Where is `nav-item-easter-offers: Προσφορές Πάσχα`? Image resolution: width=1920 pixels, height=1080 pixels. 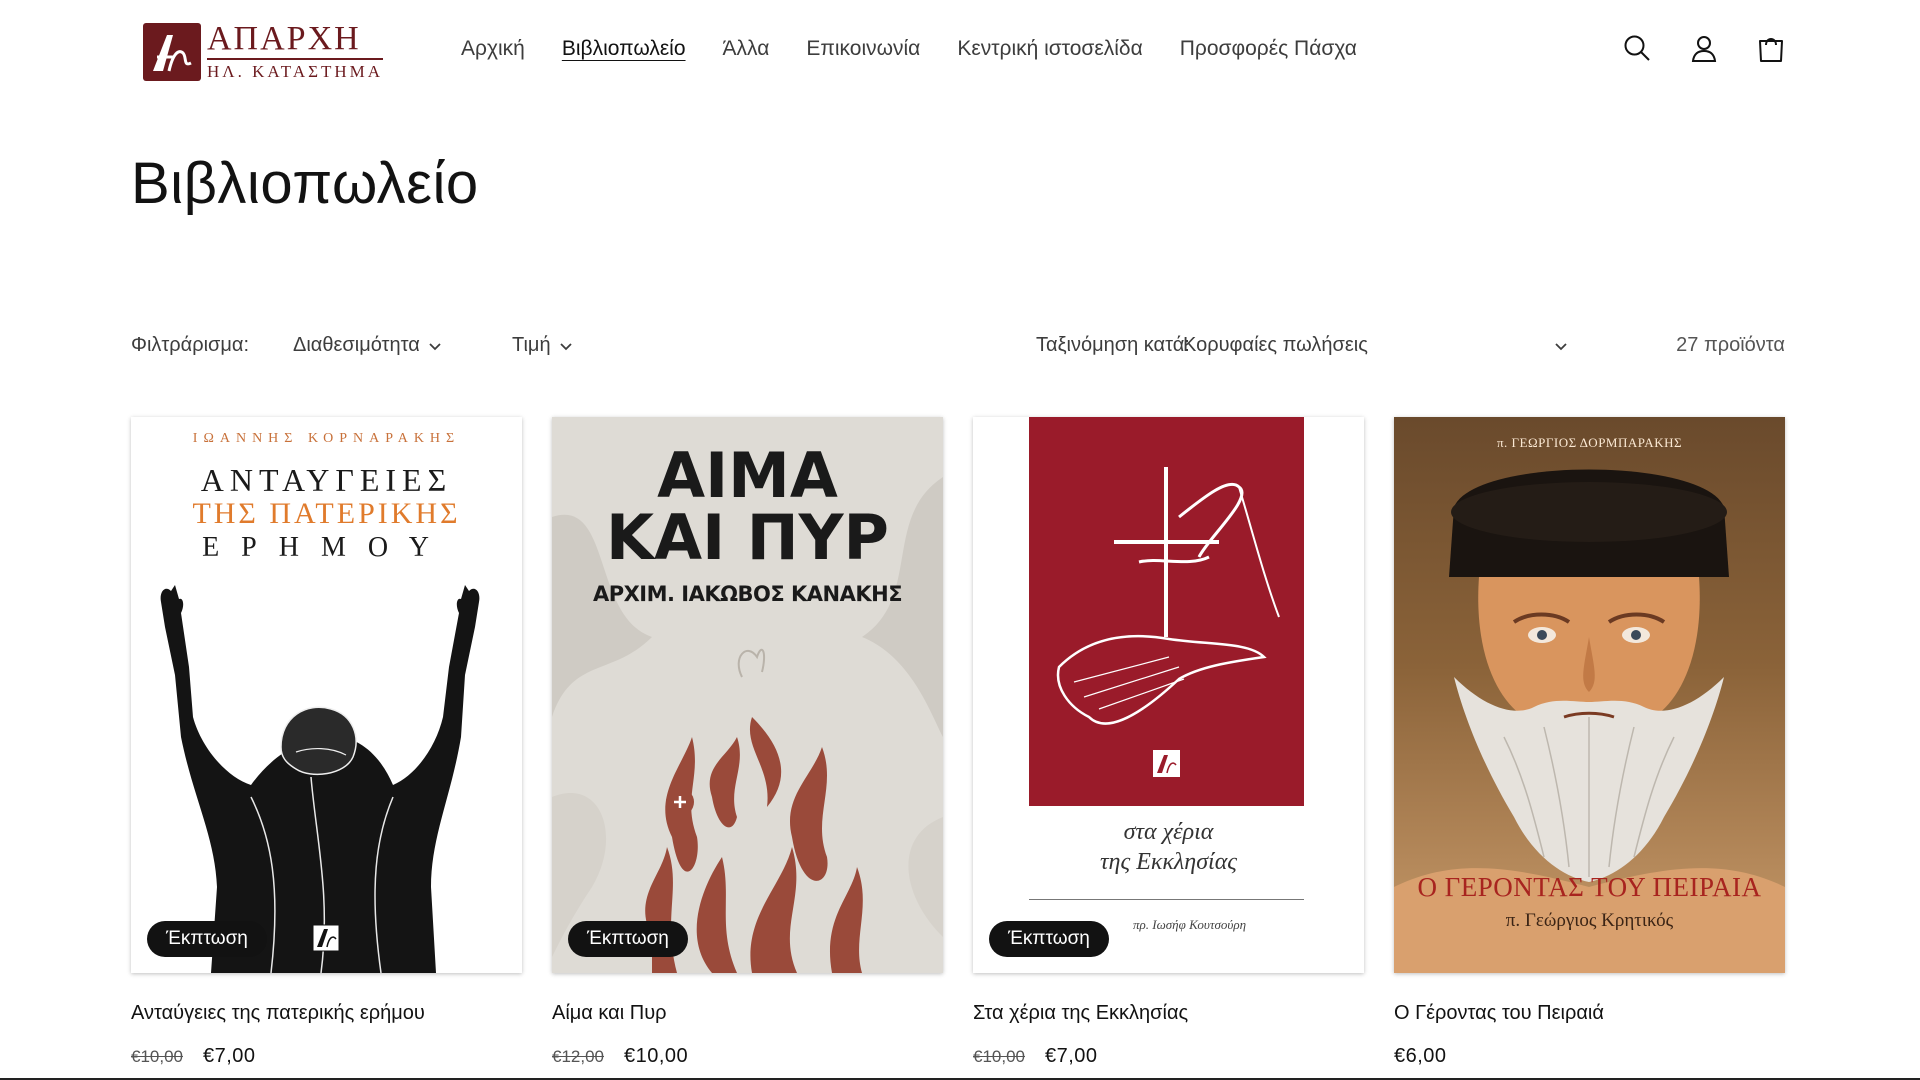
nav-item-easter-offers: Προσφορές Πάσχα is located at coordinates (1268, 49).